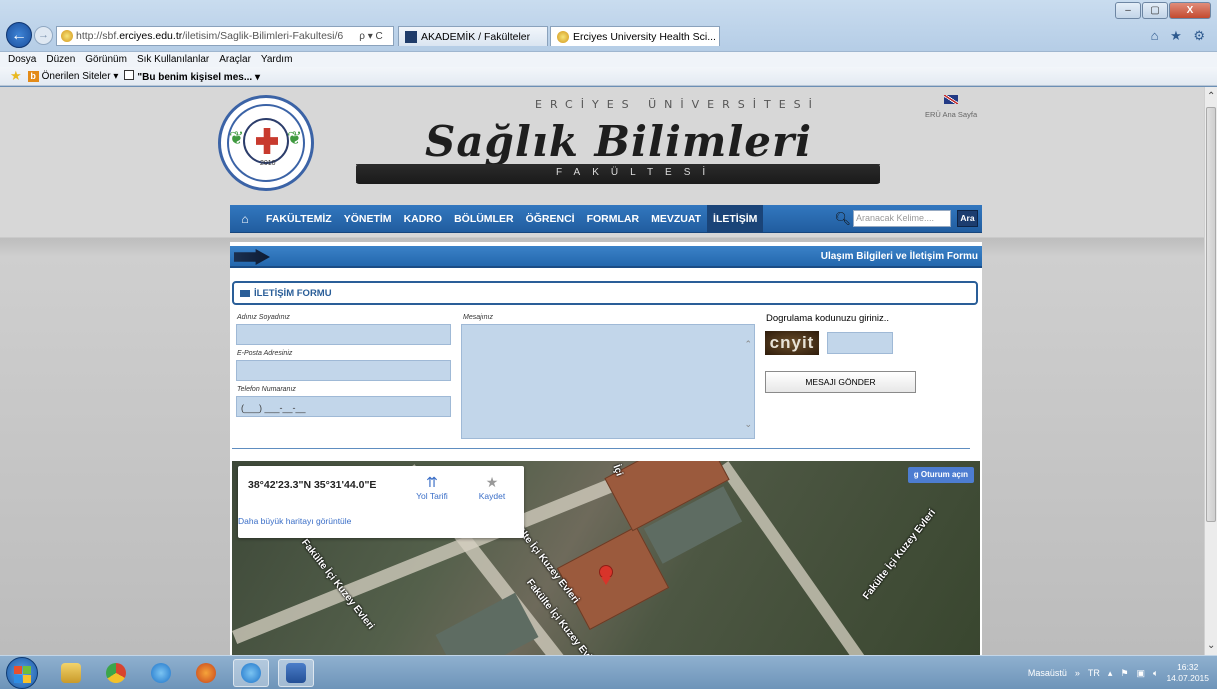  Describe the element at coordinates (1124, 673) in the screenshot. I see `flag-icon: ⚑` at that location.